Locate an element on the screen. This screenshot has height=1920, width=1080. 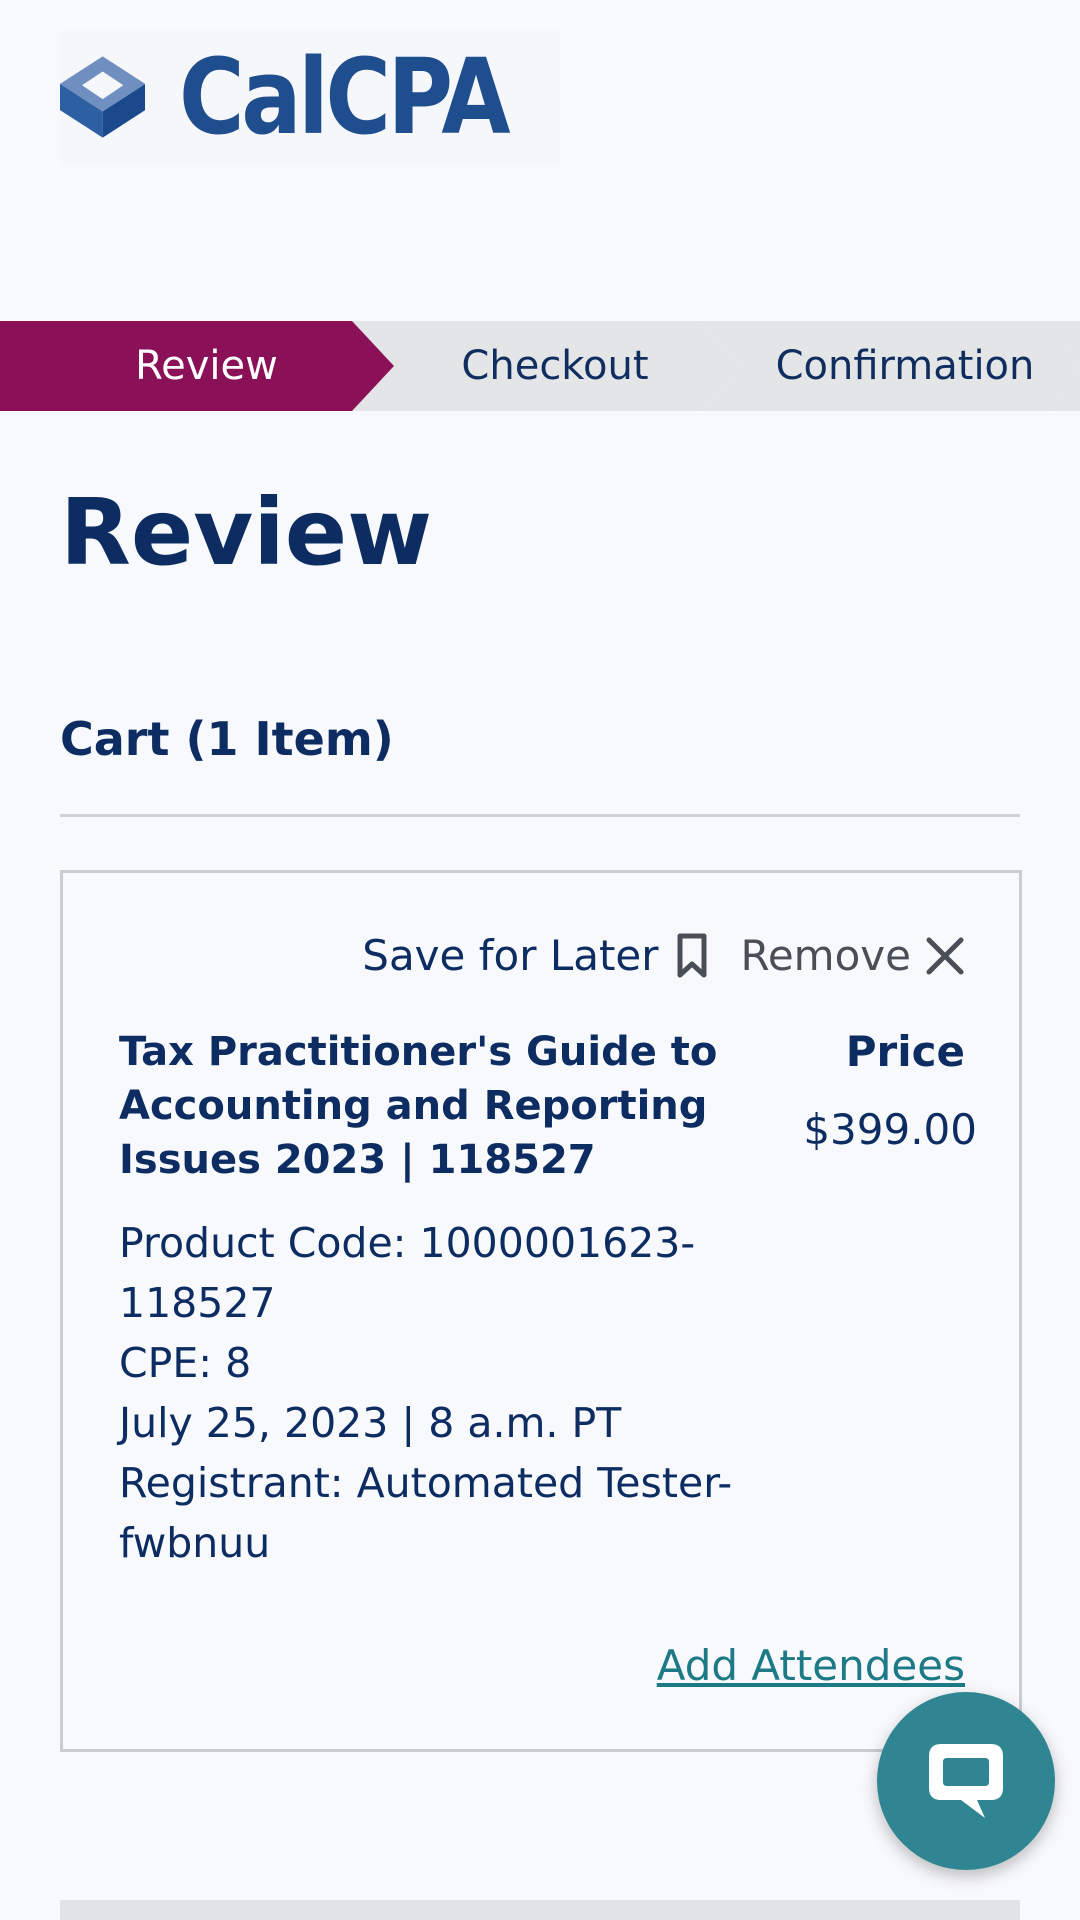
page-title: Review is located at coordinates (246, 532).